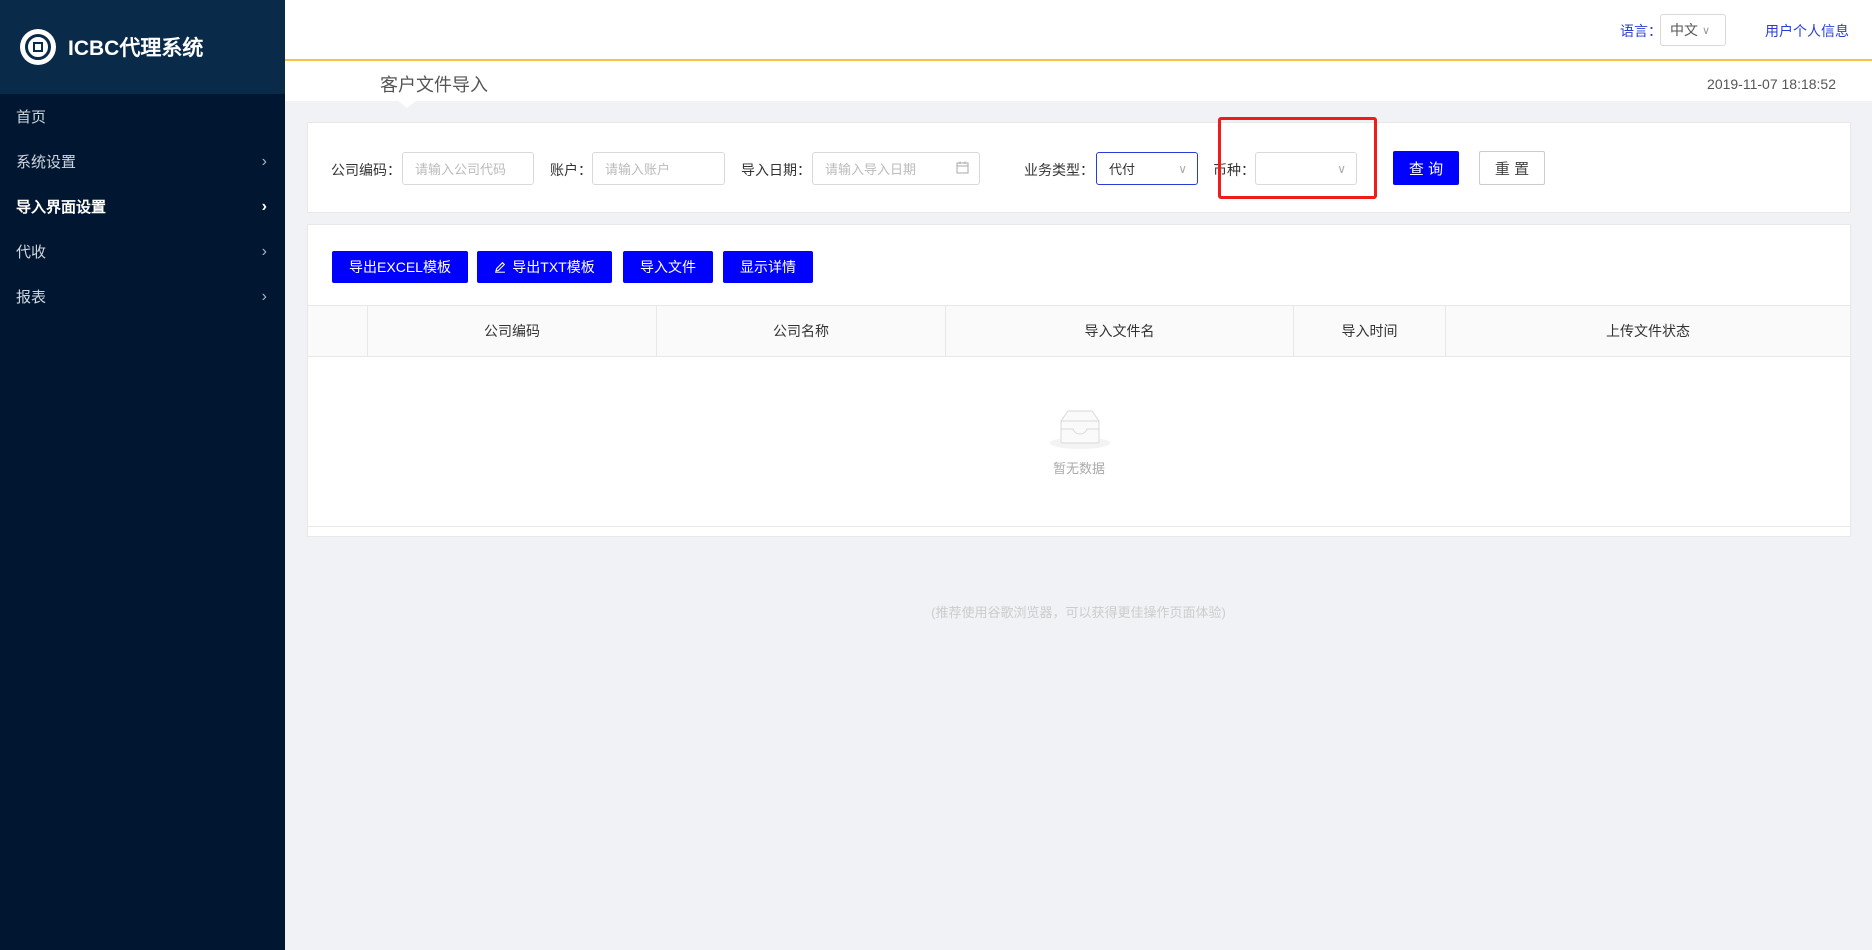 The height and width of the screenshot is (950, 1872). Describe the element at coordinates (142, 161) in the screenshot. I see `sidebar-item-system-settings: 系统设置 ›` at that location.